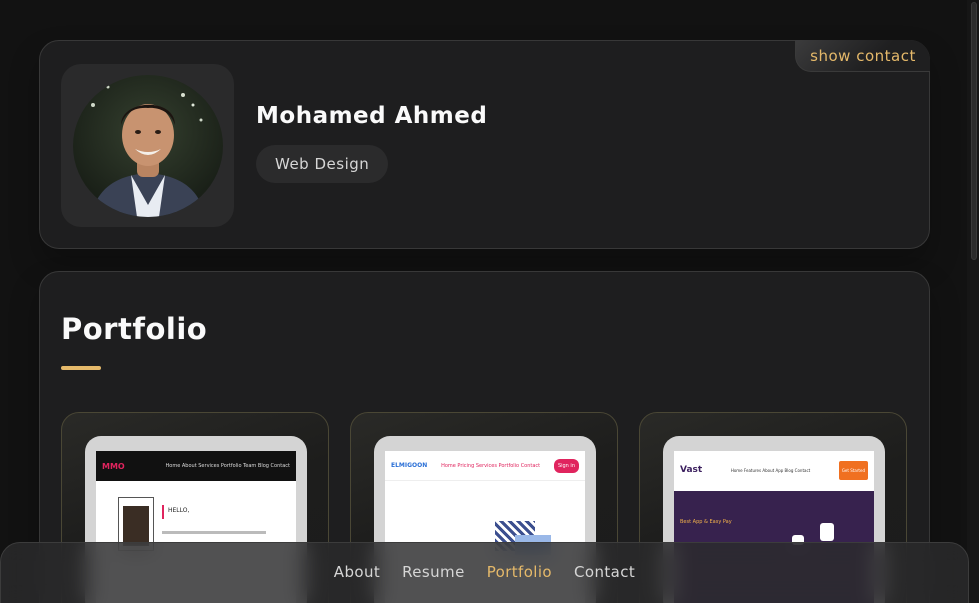  I want to click on nav-about: About, so click(357, 572).